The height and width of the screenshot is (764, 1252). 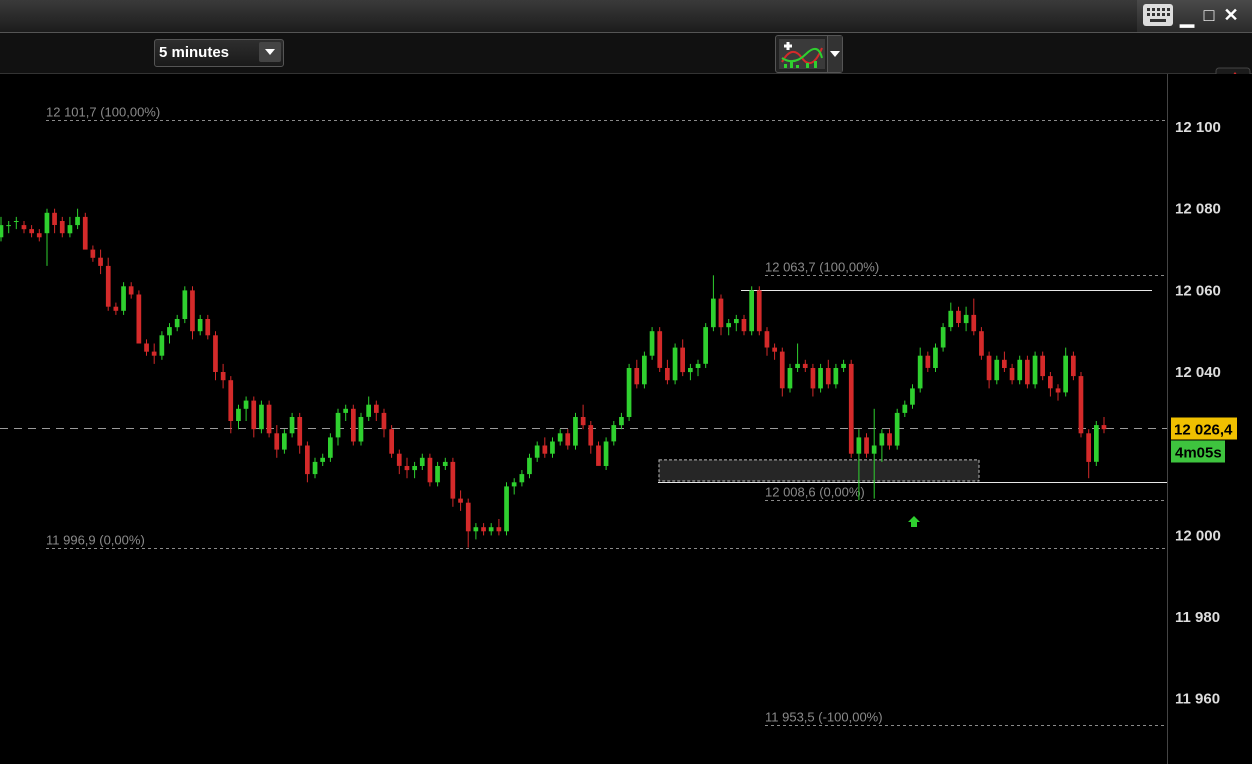 What do you see at coordinates (626, 69) in the screenshot?
I see `chart-toolbar: 5 minutes` at bounding box center [626, 69].